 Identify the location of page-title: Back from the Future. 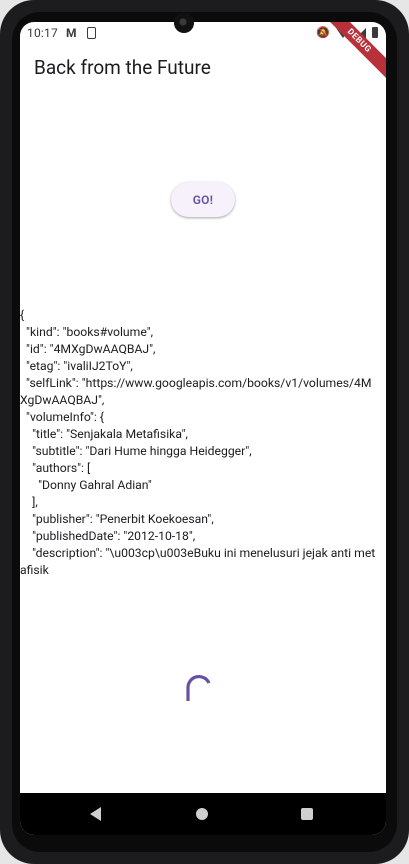
(122, 67).